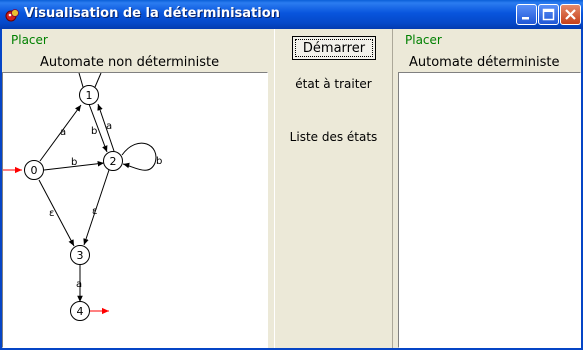 The height and width of the screenshot is (350, 583). What do you see at coordinates (484, 62) in the screenshot?
I see `right-panel-title: Automate déterministe` at bounding box center [484, 62].